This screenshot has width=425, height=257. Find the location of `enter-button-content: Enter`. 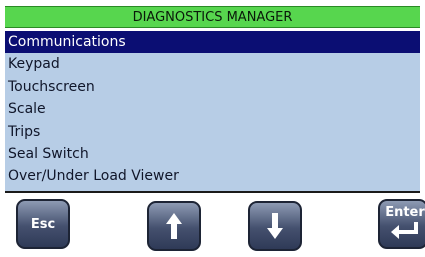

enter-button-content: Enter is located at coordinates (405, 222).